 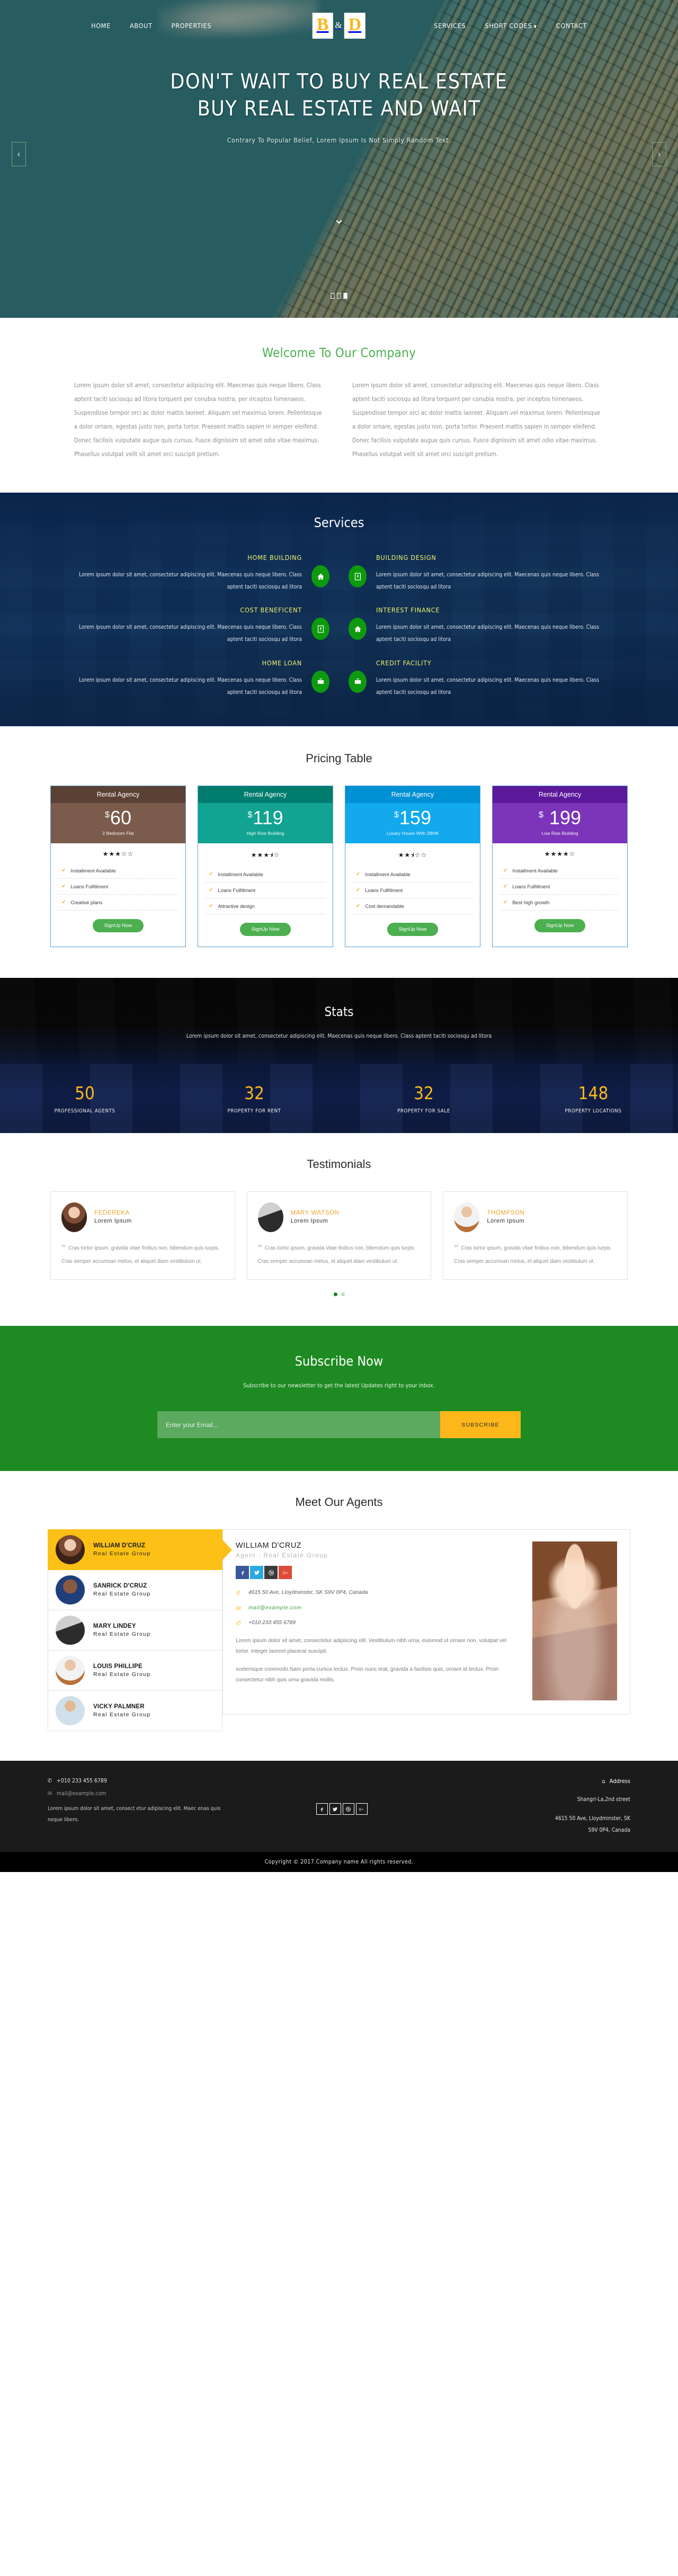 I want to click on rating-stars: ★★⯨☆☆, so click(x=412, y=855).